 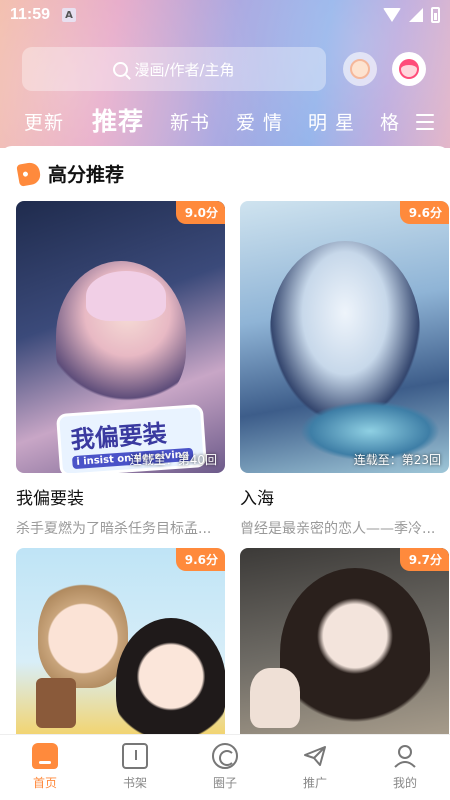 What do you see at coordinates (331, 121) in the screenshot?
I see `tab-celebrity: 明 星` at bounding box center [331, 121].